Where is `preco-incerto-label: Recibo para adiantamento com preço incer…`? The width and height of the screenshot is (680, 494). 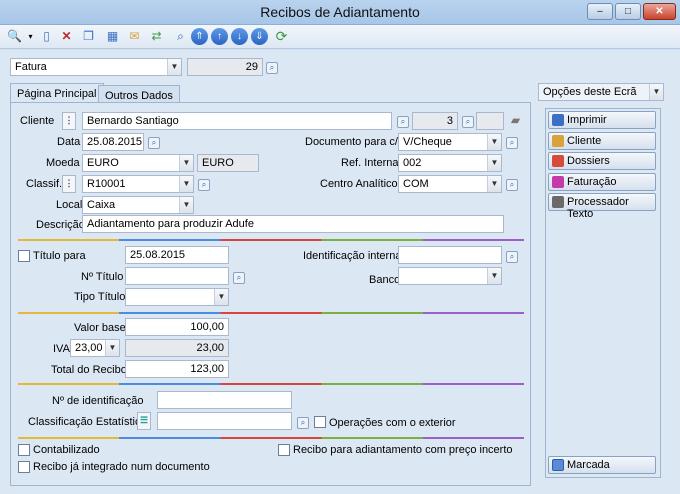
preco-incerto-label: Recibo para adiantamento com preço incer… is located at coordinates (403, 450).